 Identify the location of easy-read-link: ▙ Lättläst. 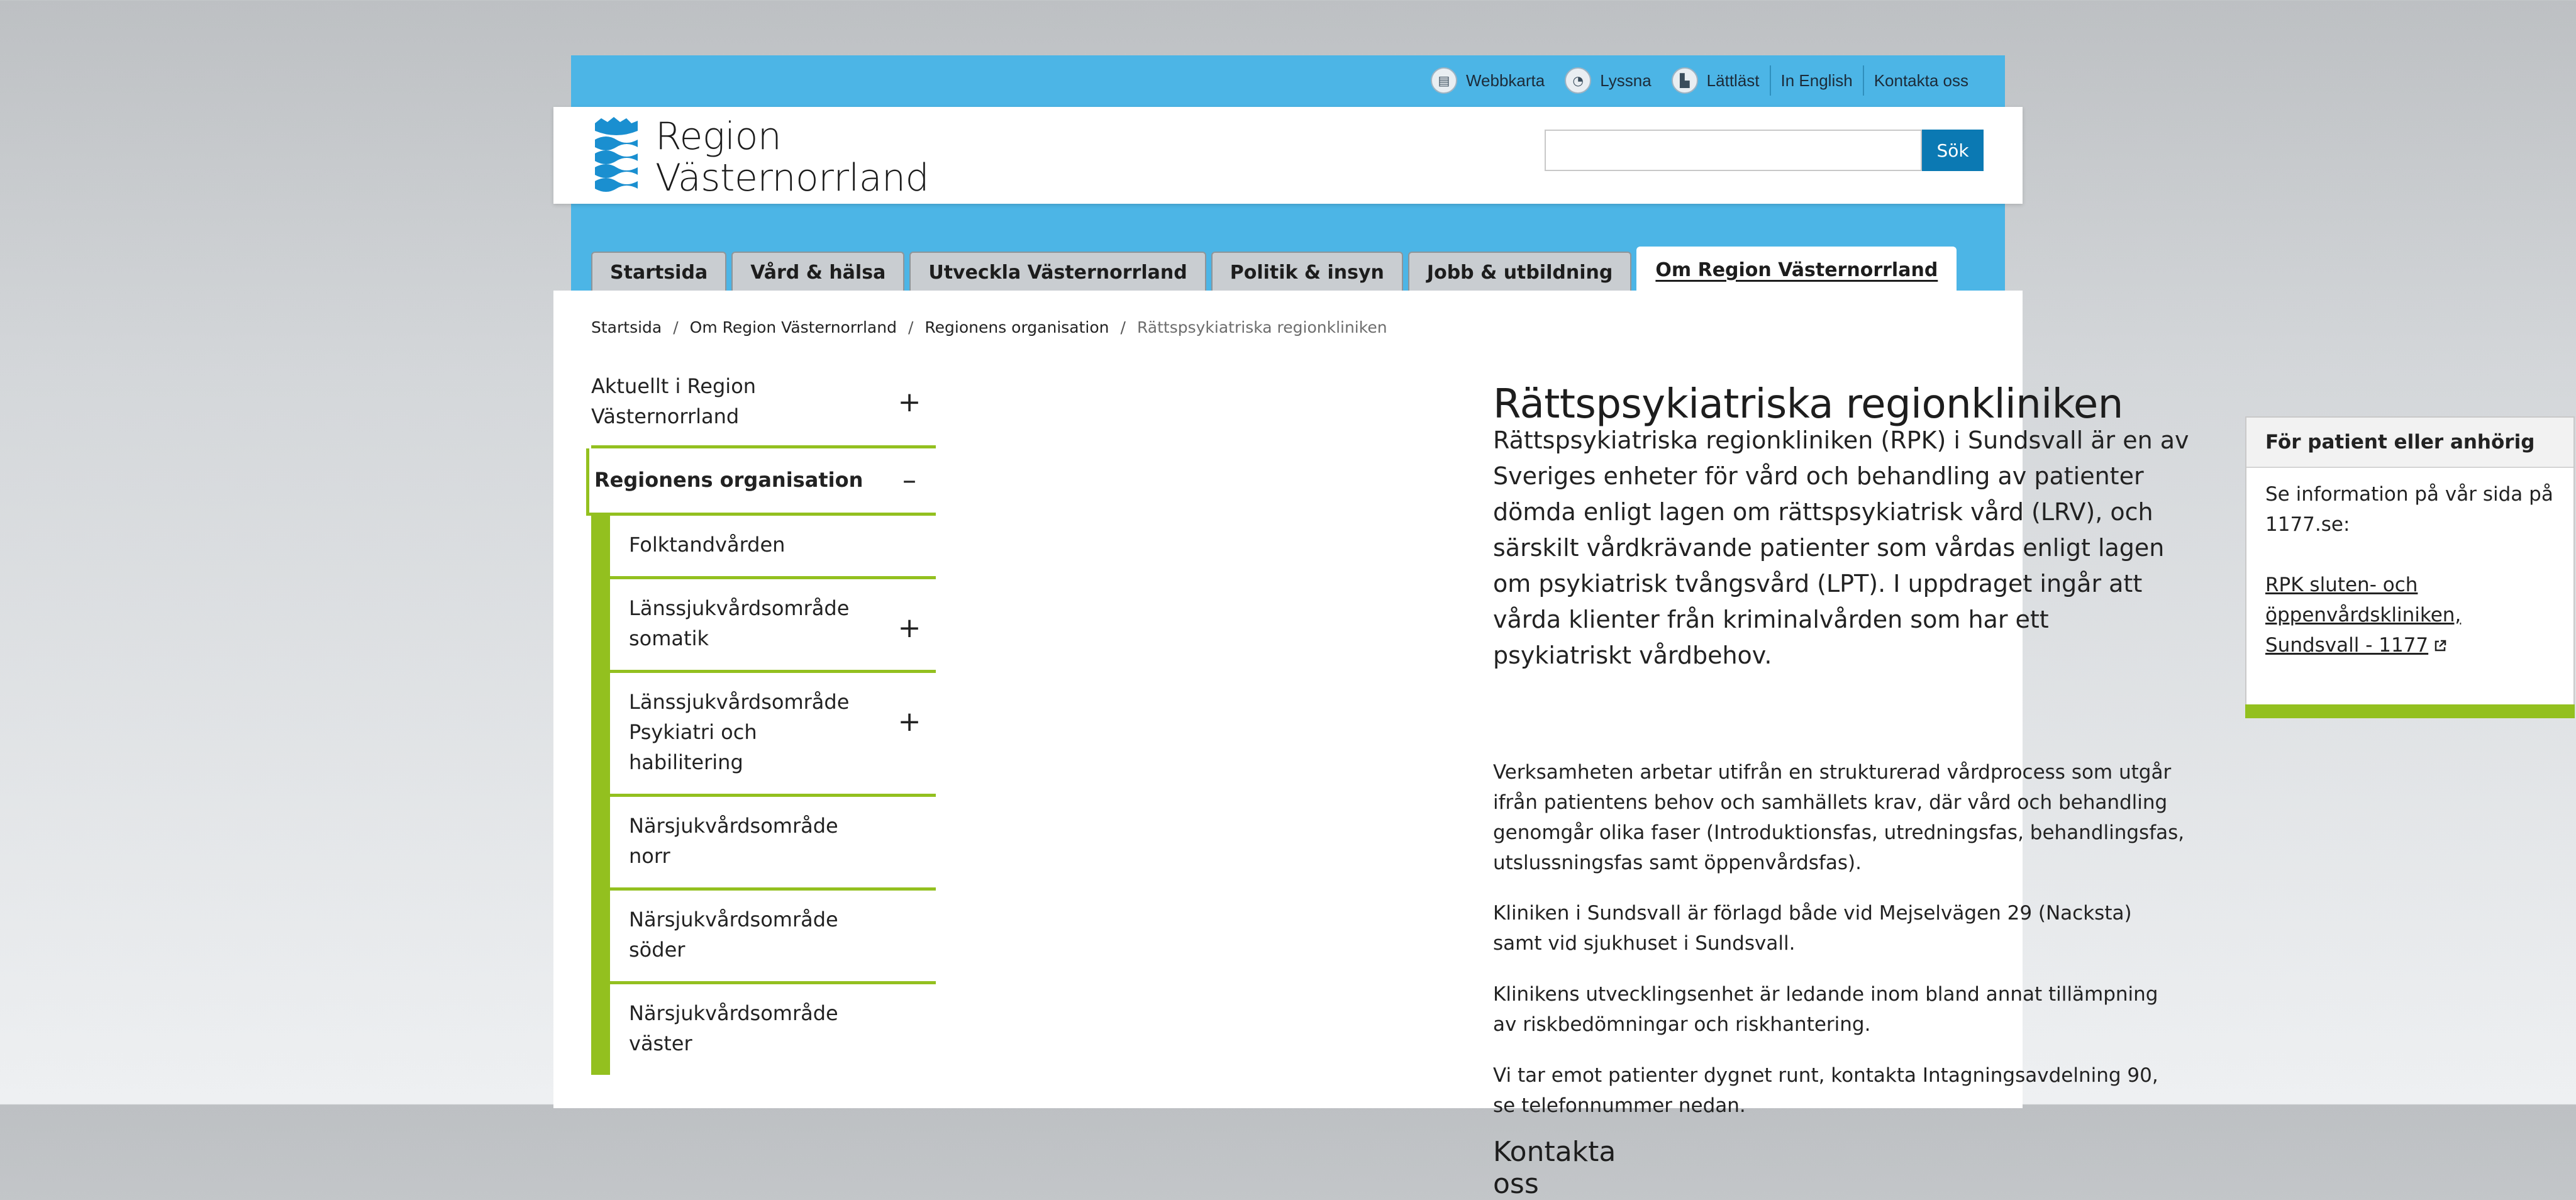
(1716, 80).